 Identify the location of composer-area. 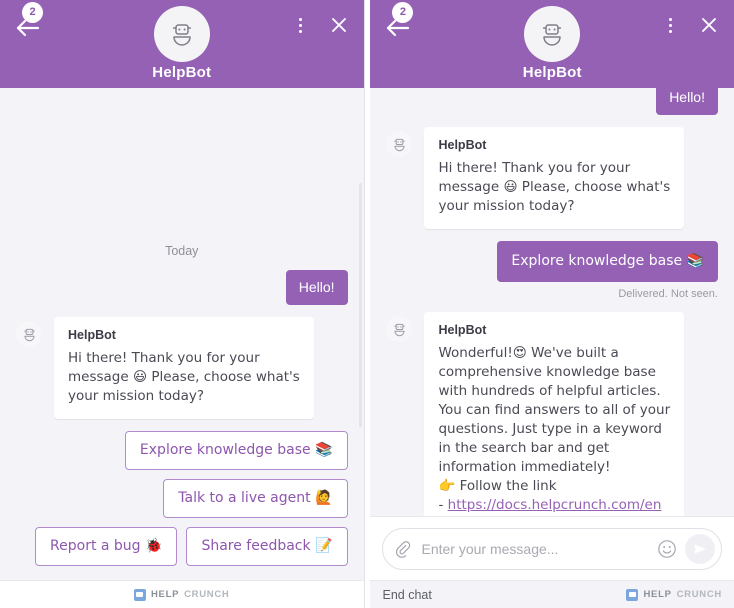
(552, 548).